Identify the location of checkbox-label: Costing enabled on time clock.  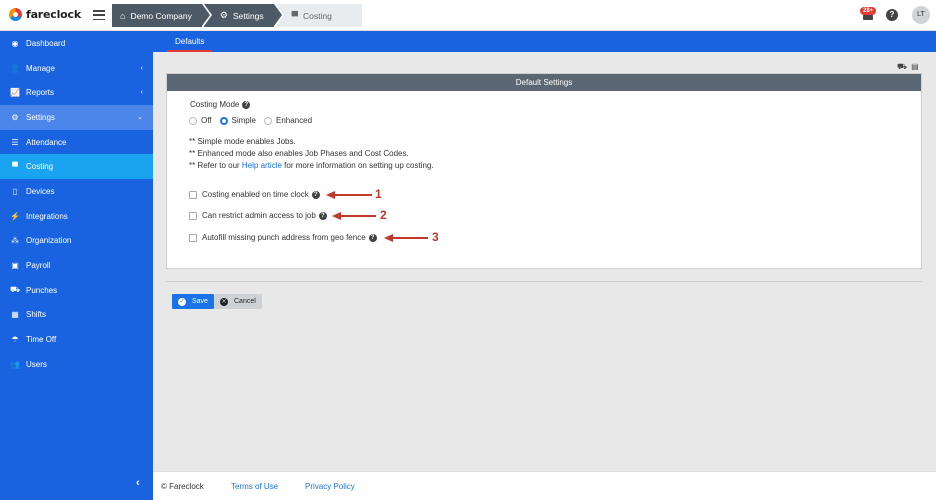
(255, 194).